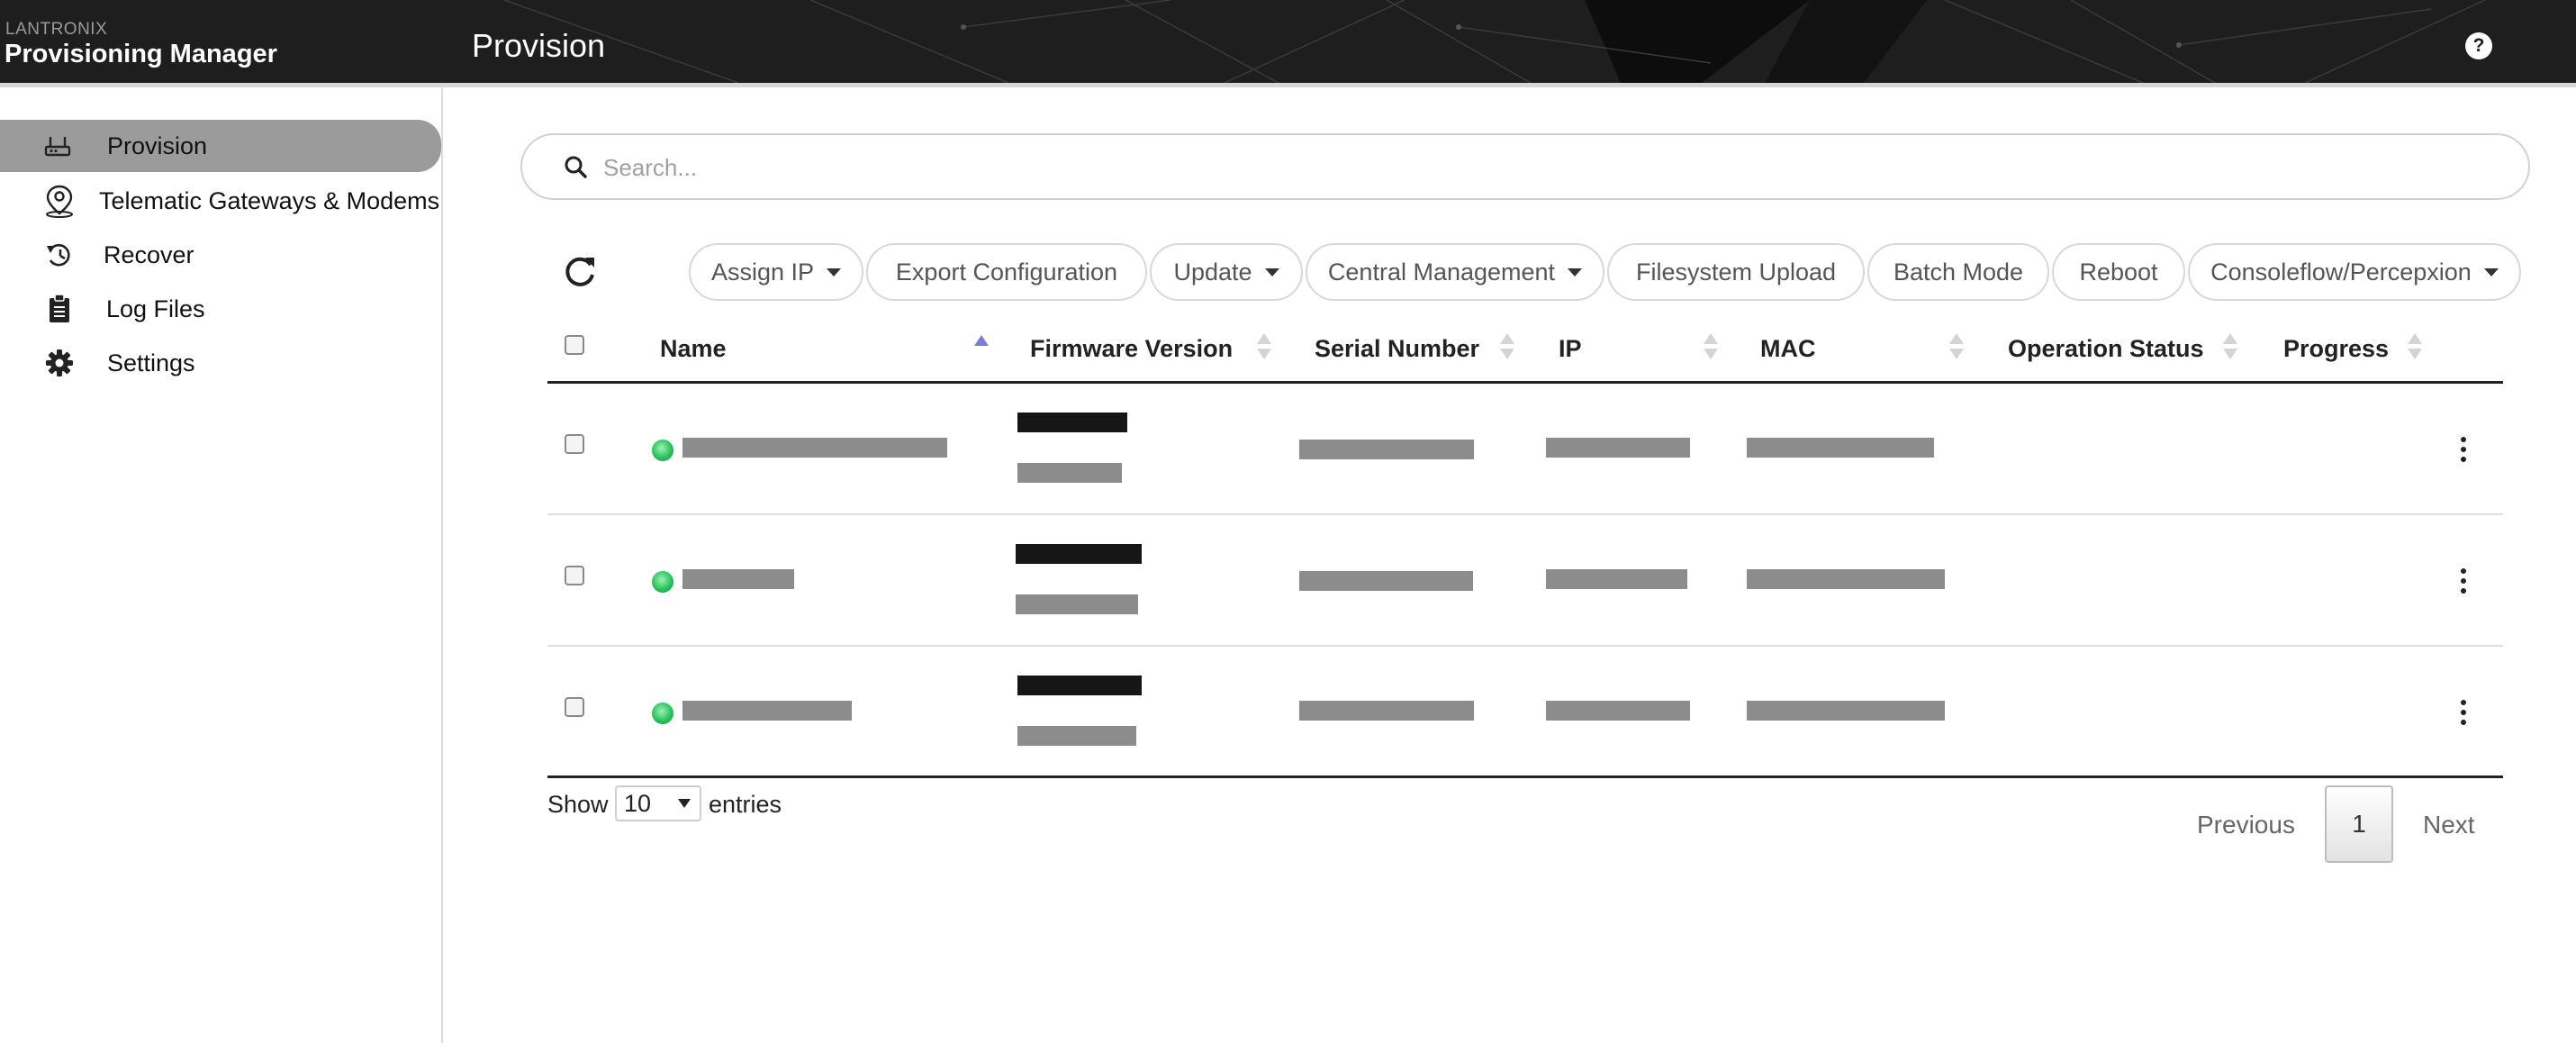  I want to click on select-all-checkbox, so click(574, 345).